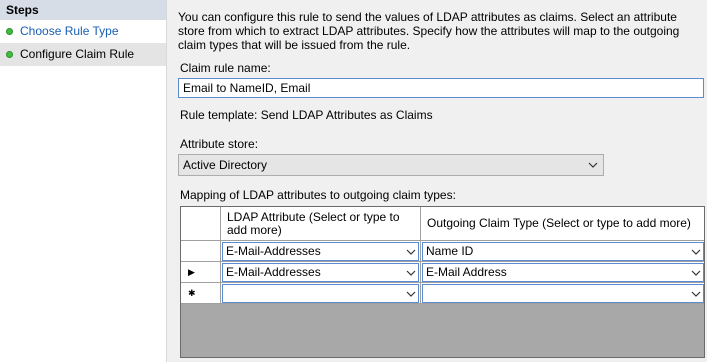 This screenshot has height=362, width=707. I want to click on table-row: E-Mail-Addresses Name ID, so click(442, 251).